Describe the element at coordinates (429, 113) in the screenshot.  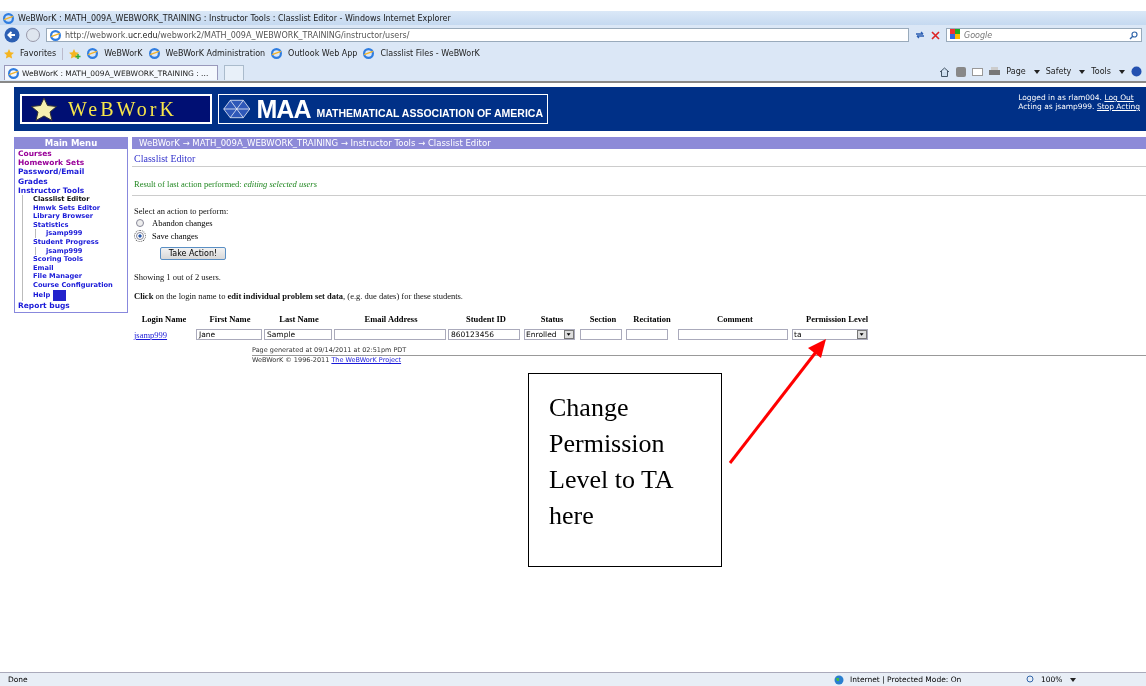
I see `maa-name: MATHEMATICAL ASSOCIATION OF AMERICA` at that location.